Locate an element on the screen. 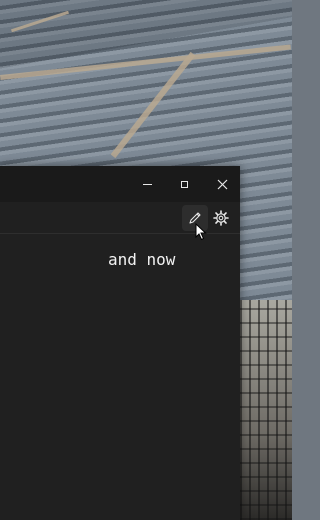 The height and width of the screenshot is (520, 320). close-button is located at coordinates (222, 184).